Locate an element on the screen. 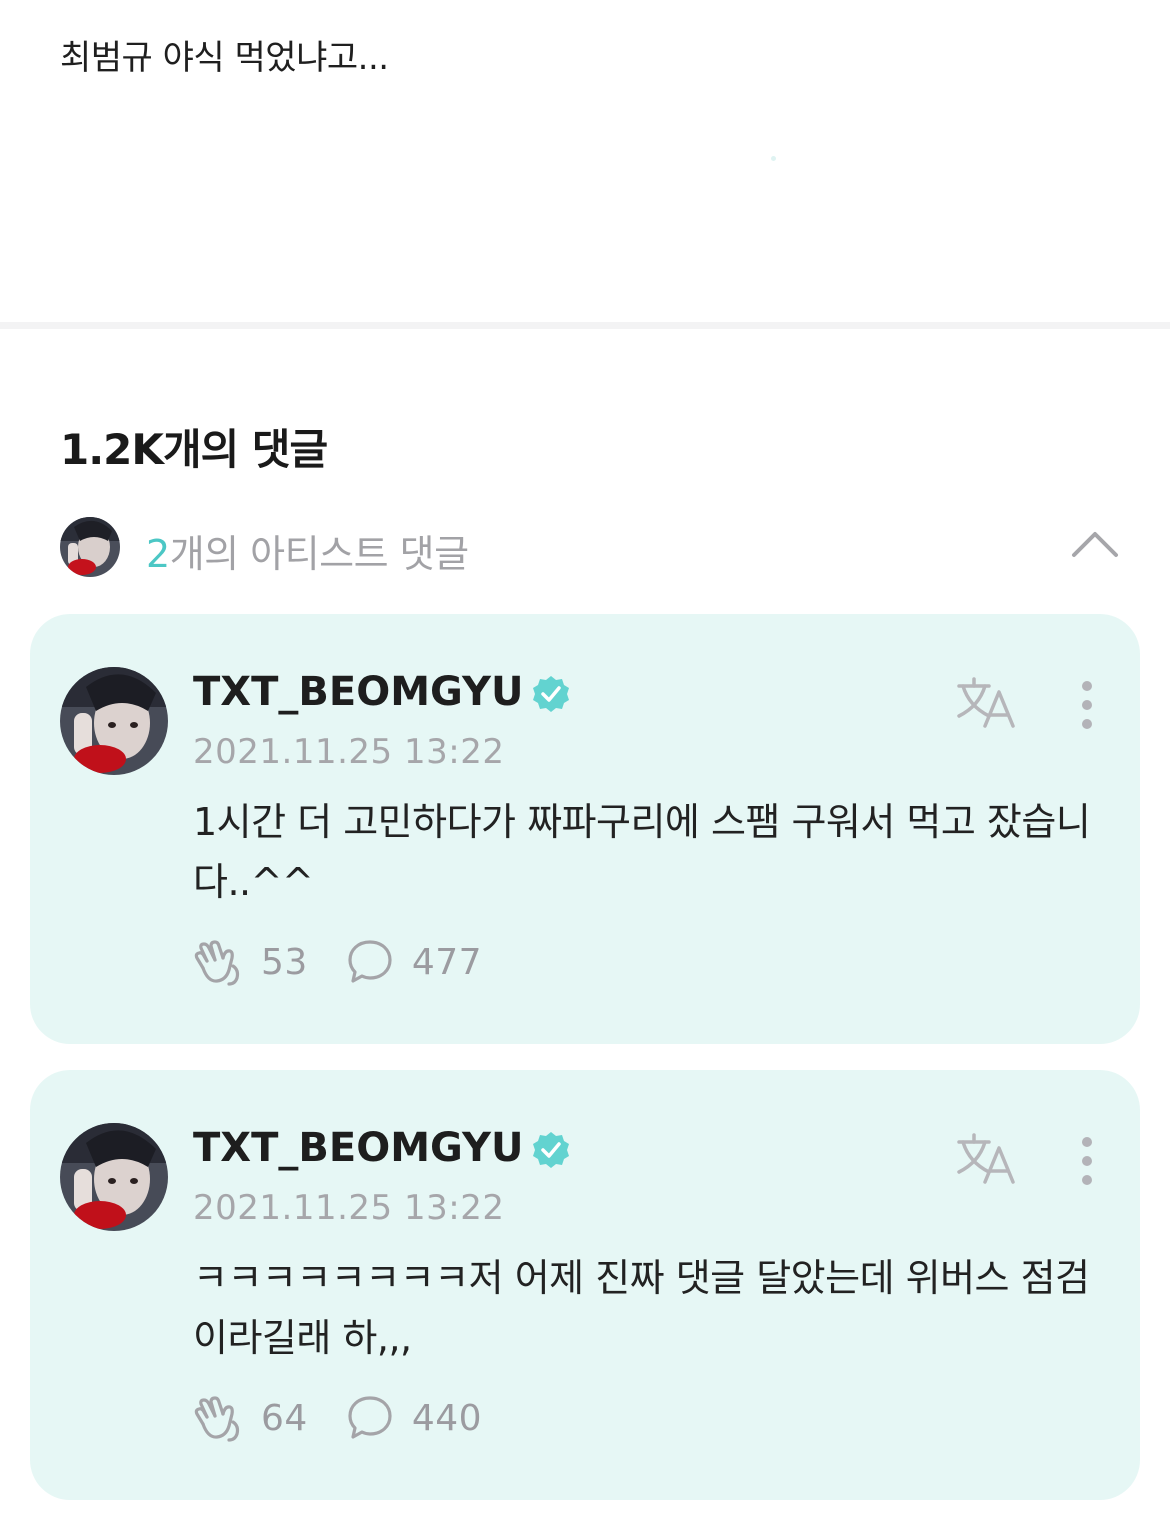 Image resolution: width=1170 pixels, height=1532 pixels. like-count: 53 is located at coordinates (284, 962).